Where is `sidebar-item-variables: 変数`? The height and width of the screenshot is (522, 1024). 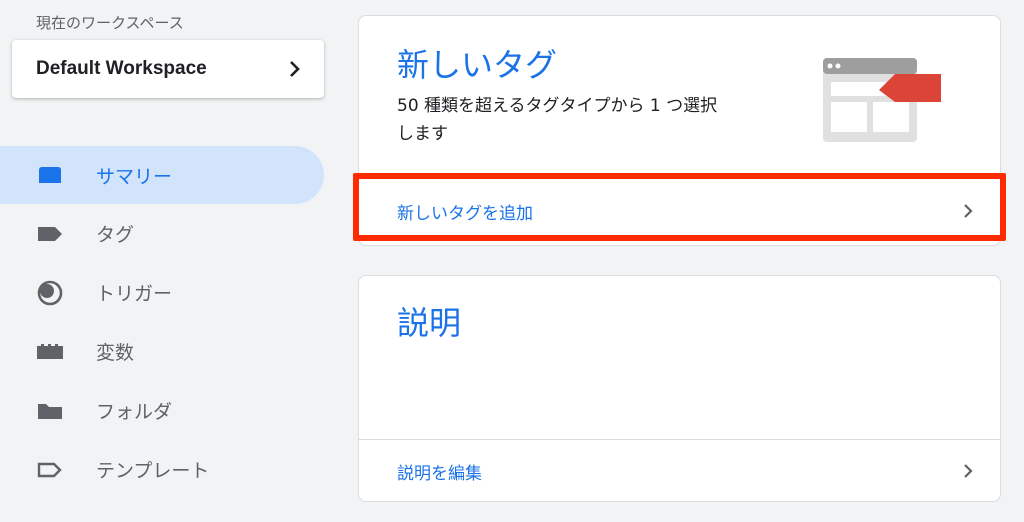
sidebar-item-variables: 変数 is located at coordinates (162, 351).